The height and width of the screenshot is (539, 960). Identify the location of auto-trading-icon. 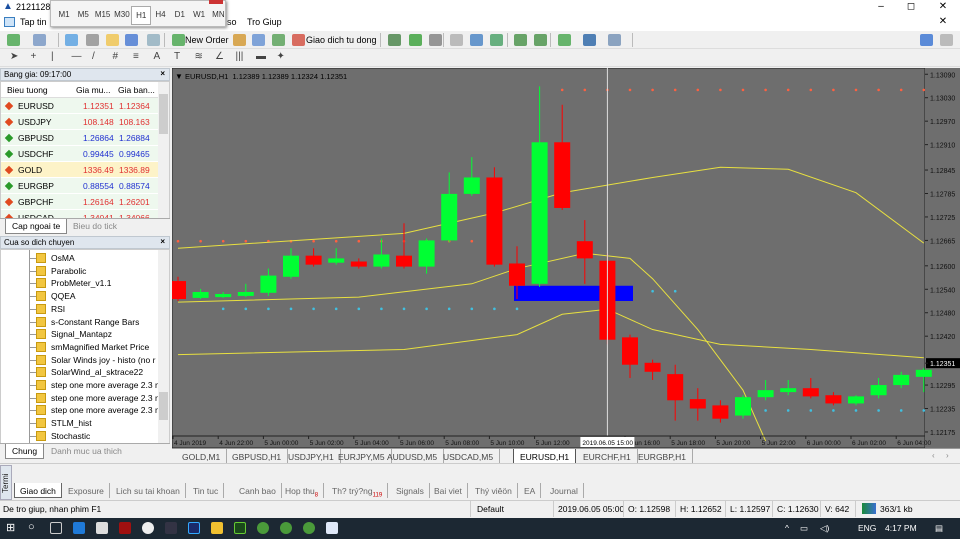
(298, 40).